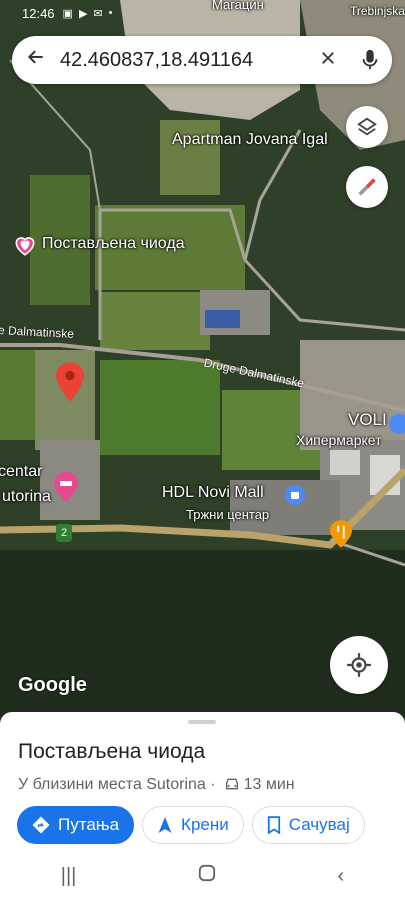 This screenshot has width=405, height=900. I want to click on gallery-icon: ▣, so click(67, 13).